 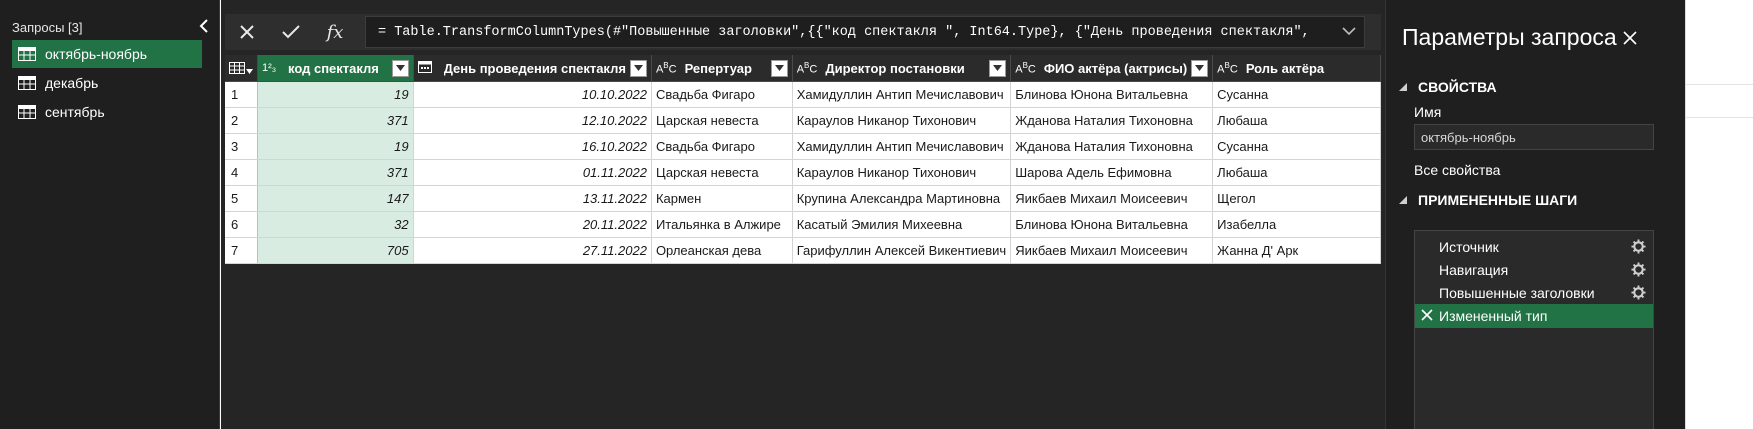 What do you see at coordinates (335, 68) in the screenshot?
I see `column-header-performance-code: 1²₃ код спектакля` at bounding box center [335, 68].